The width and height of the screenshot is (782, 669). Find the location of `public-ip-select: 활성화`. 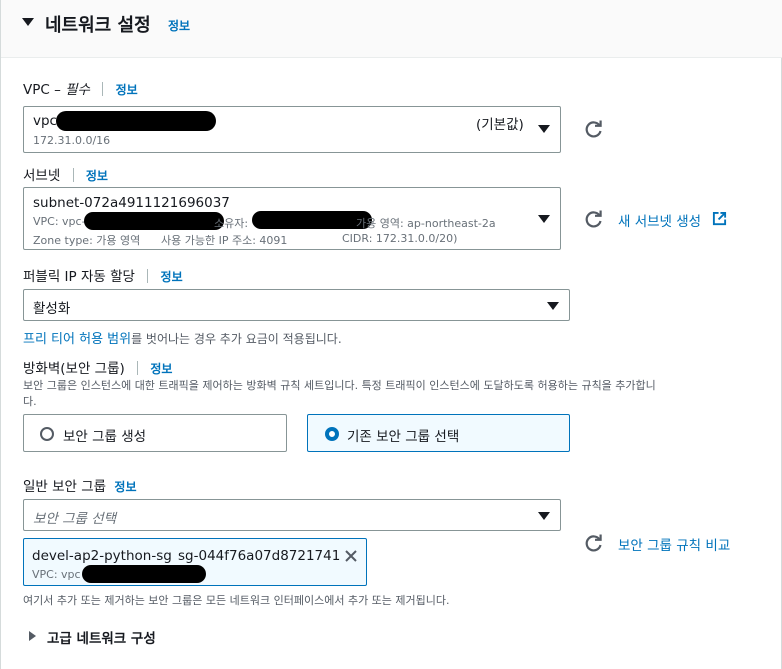

public-ip-select: 활성화 is located at coordinates (296, 305).